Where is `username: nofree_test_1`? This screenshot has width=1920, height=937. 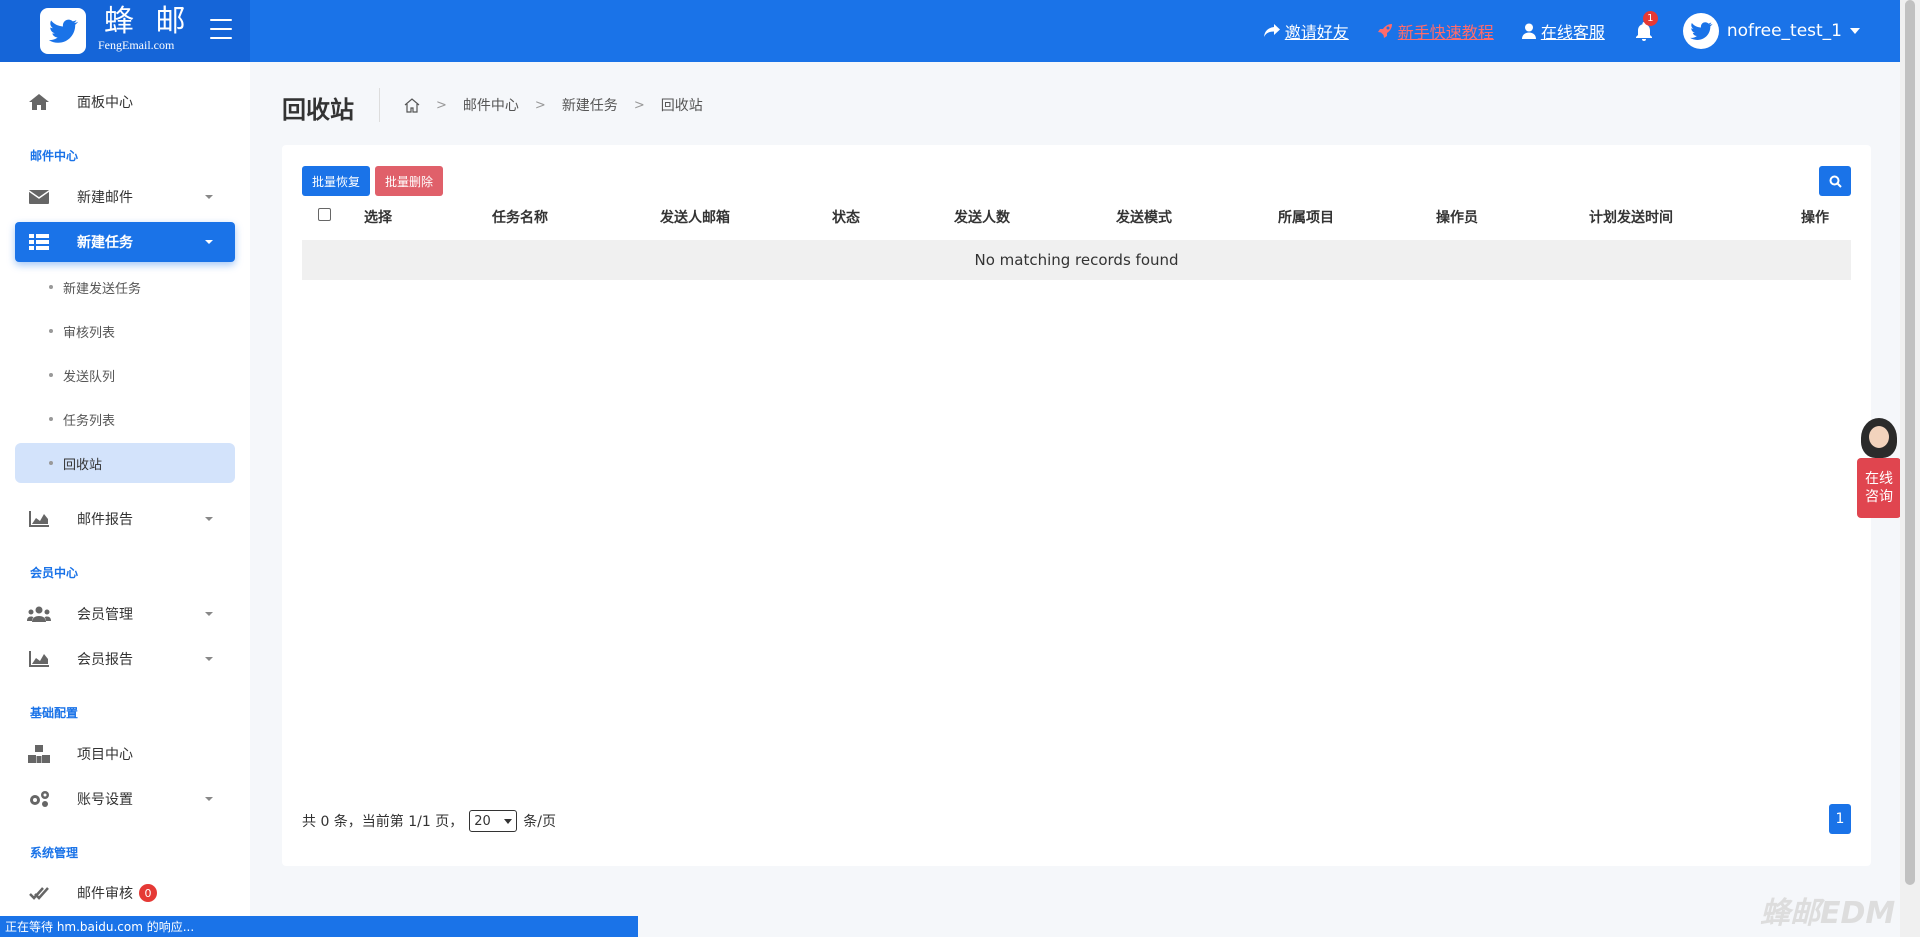 username: nofree_test_1 is located at coordinates (1784, 31).